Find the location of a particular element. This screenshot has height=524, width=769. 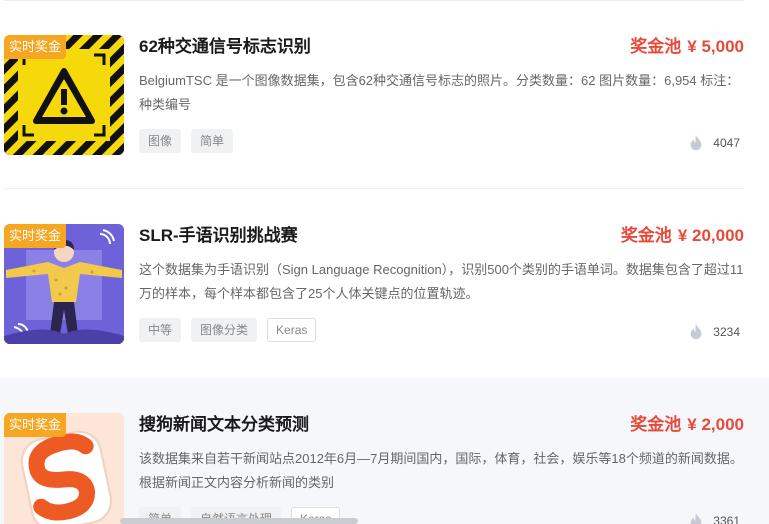

popularity: 3234 is located at coordinates (713, 332).